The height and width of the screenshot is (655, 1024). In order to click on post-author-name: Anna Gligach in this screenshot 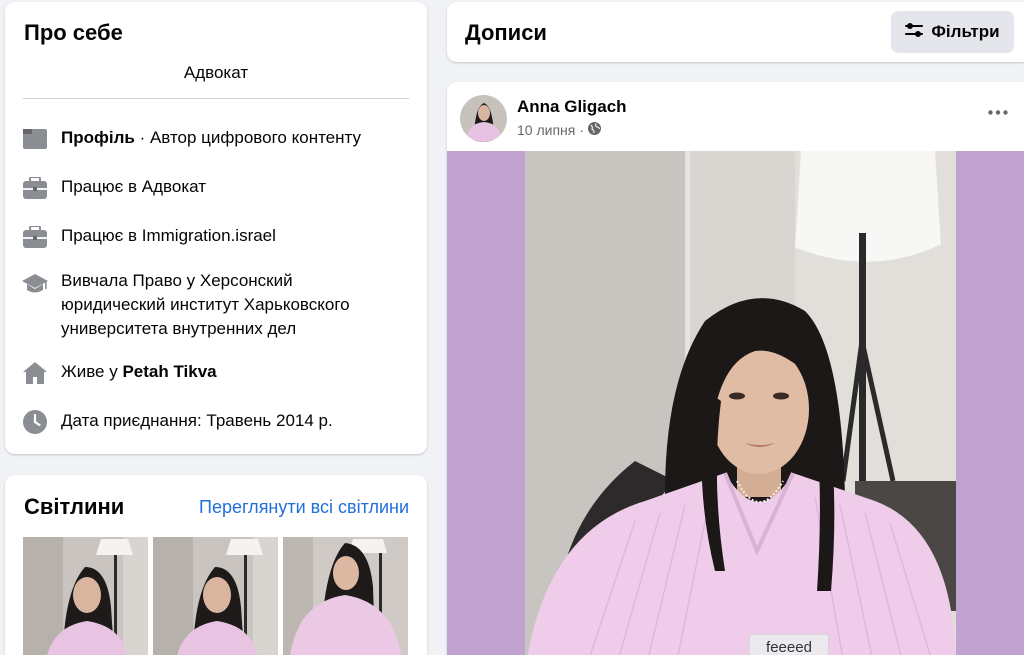, I will do `click(572, 107)`.